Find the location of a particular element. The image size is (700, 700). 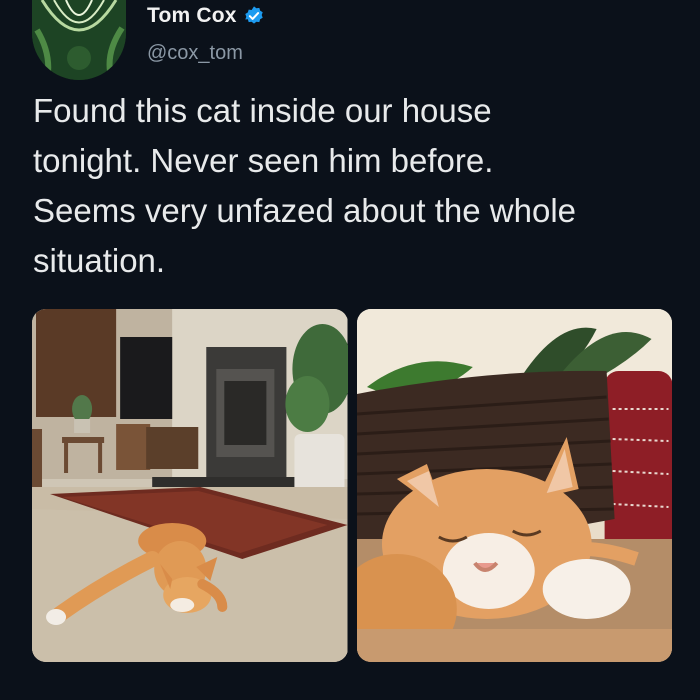

avatar-image is located at coordinates (79, 40).